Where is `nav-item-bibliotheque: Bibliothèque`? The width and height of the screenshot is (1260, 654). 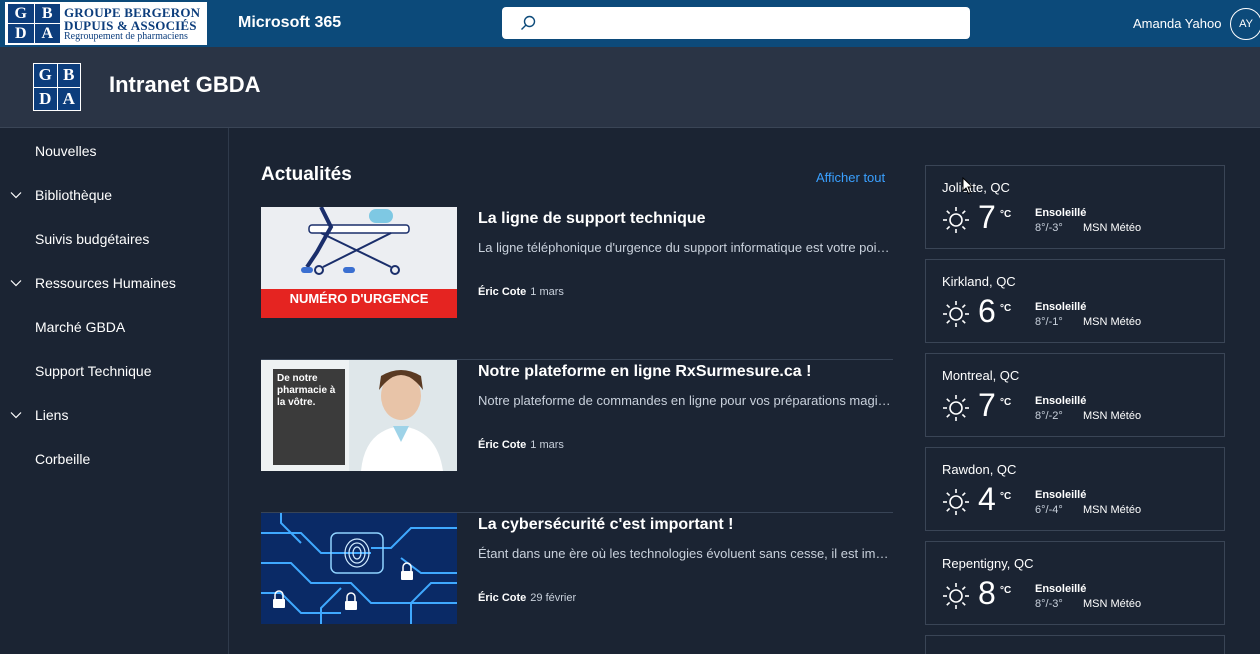 nav-item-bibliotheque: Bibliothèque is located at coordinates (114, 195).